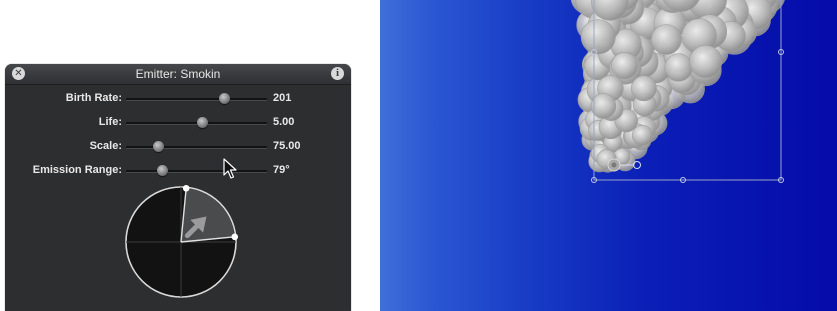  I want to click on scale-slider-thumb, so click(158, 146).